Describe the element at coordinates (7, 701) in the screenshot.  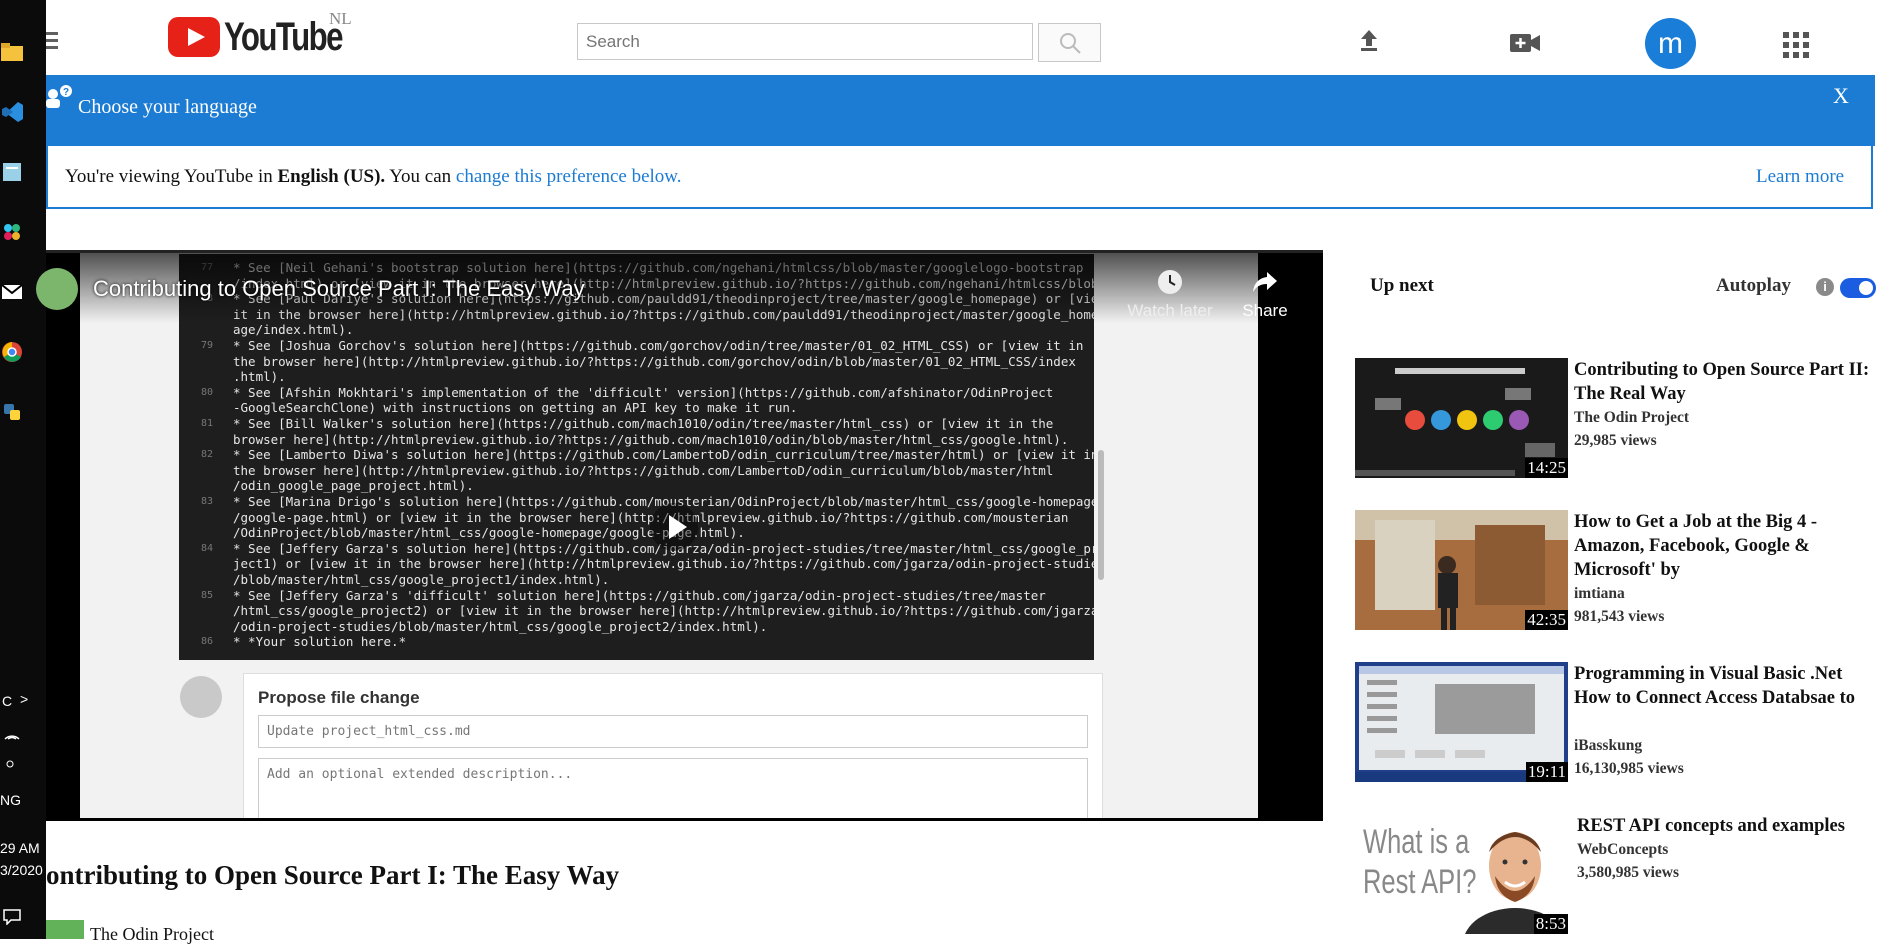
I see `tray-left-label: C` at that location.